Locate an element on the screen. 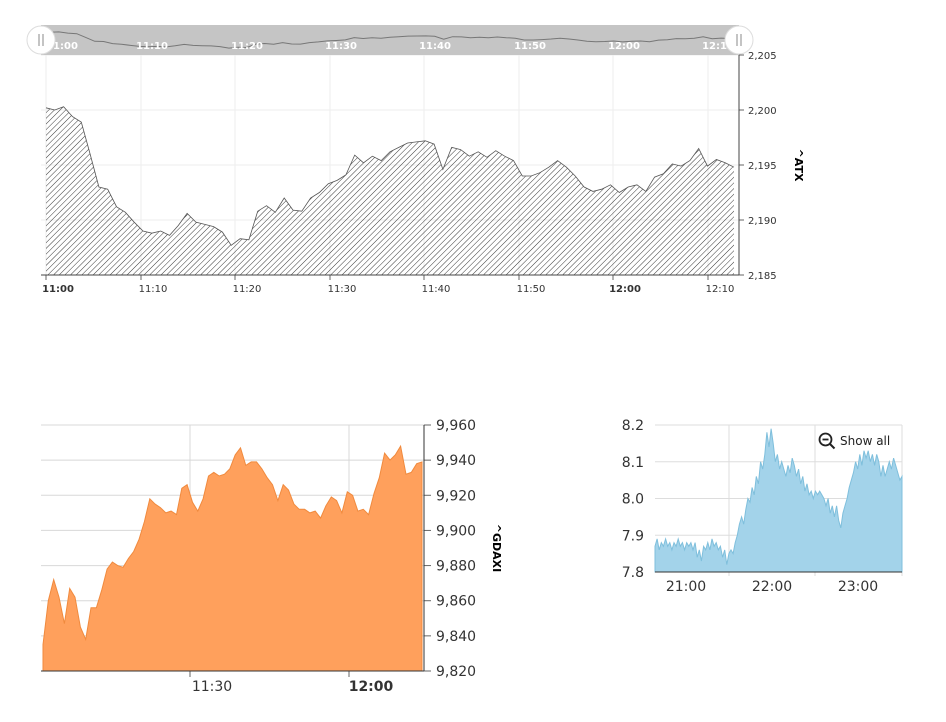 The width and height of the screenshot is (946, 722). navigator-right-handle is located at coordinates (739, 40).